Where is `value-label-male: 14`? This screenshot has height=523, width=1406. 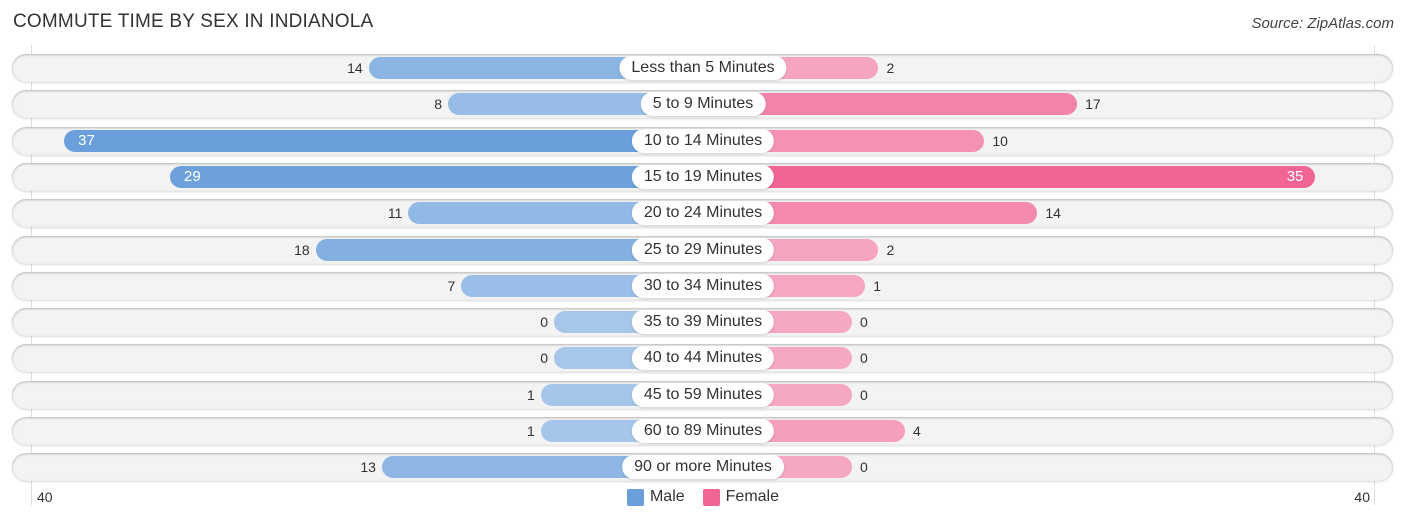
value-label-male: 14 is located at coordinates (355, 68).